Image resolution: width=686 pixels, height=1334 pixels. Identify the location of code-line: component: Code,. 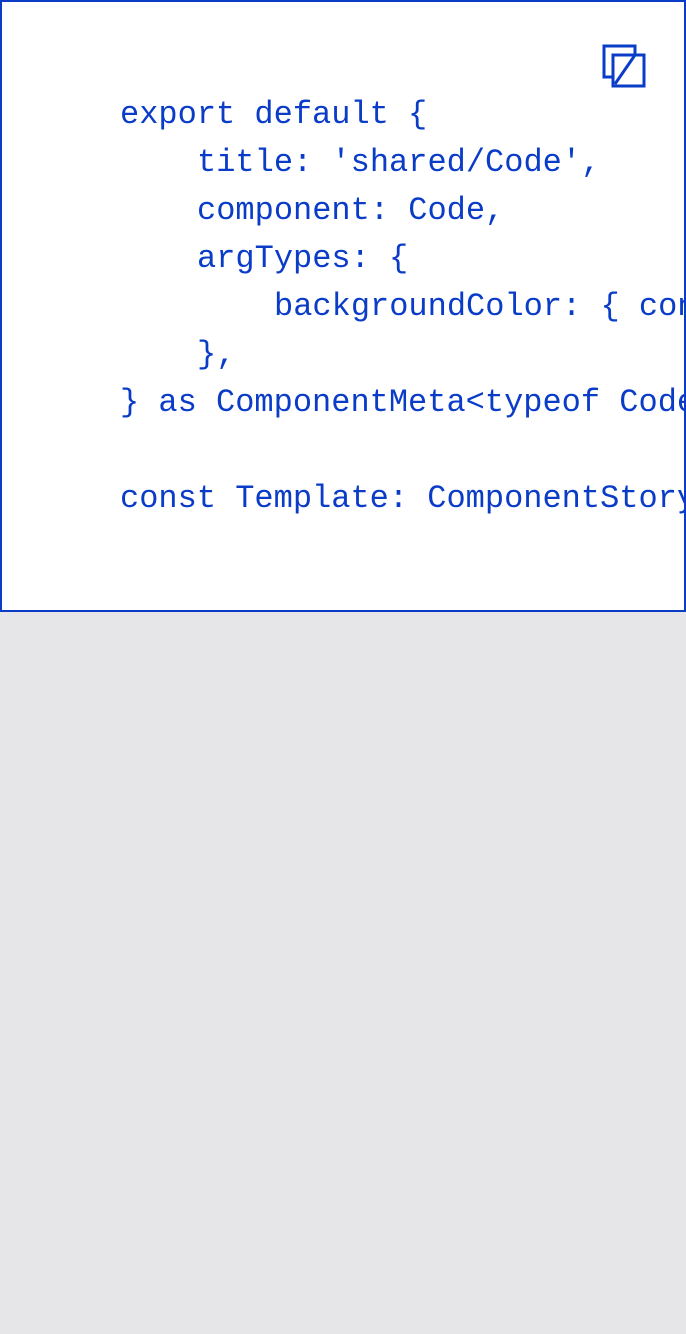
(351, 210).